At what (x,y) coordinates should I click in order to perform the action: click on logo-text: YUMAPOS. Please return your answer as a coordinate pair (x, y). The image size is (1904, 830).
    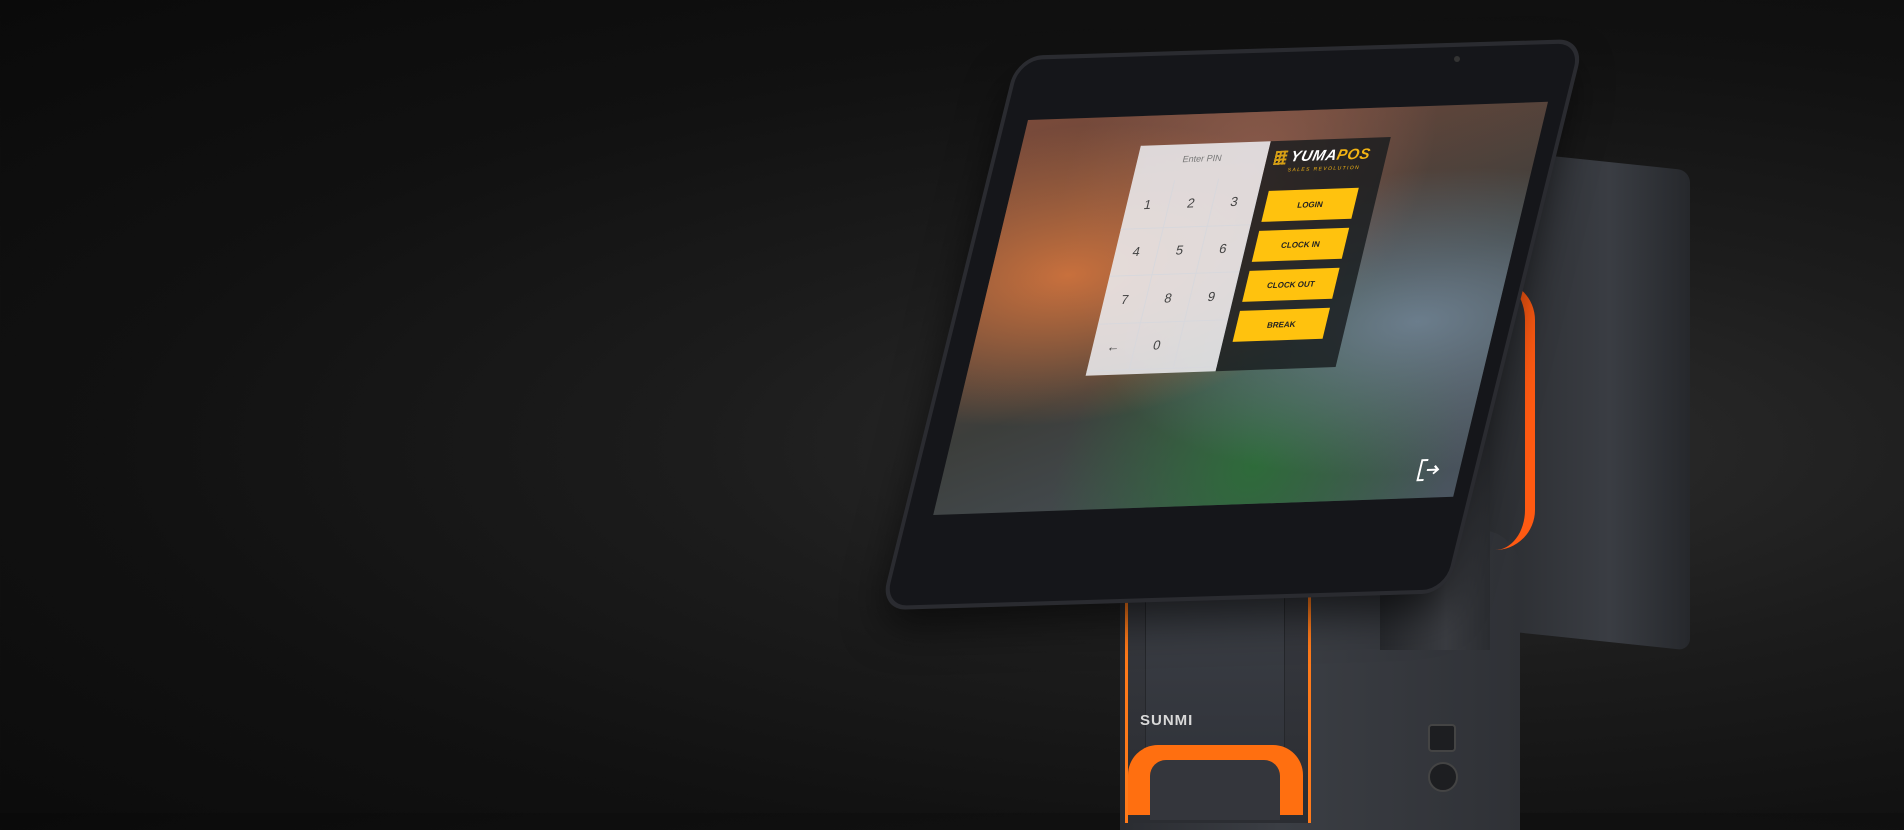
    Looking at the image, I should click on (1330, 156).